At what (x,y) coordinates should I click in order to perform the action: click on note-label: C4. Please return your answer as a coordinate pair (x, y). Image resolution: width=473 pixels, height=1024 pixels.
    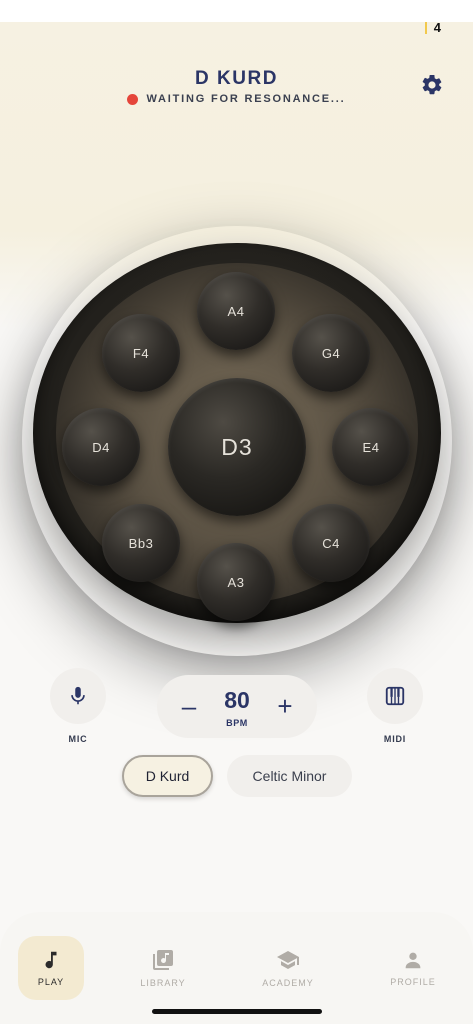
    Looking at the image, I should click on (331, 543).